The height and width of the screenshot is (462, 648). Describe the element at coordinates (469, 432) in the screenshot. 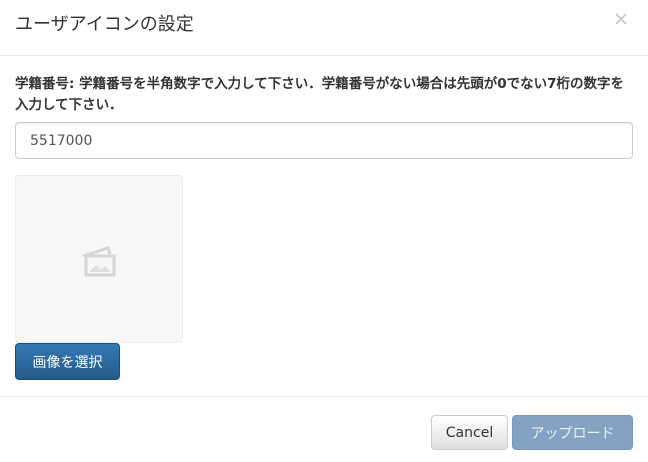

I see `cancel-button: Cancel` at that location.